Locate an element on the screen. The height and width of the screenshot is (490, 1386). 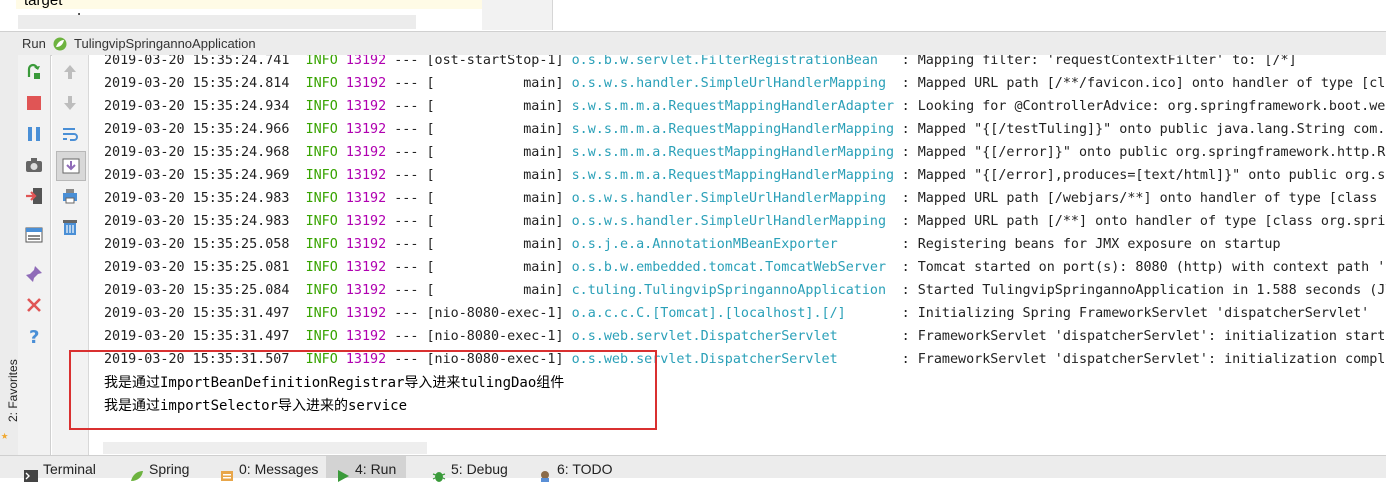
terminal-icon is located at coordinates (31, 473).